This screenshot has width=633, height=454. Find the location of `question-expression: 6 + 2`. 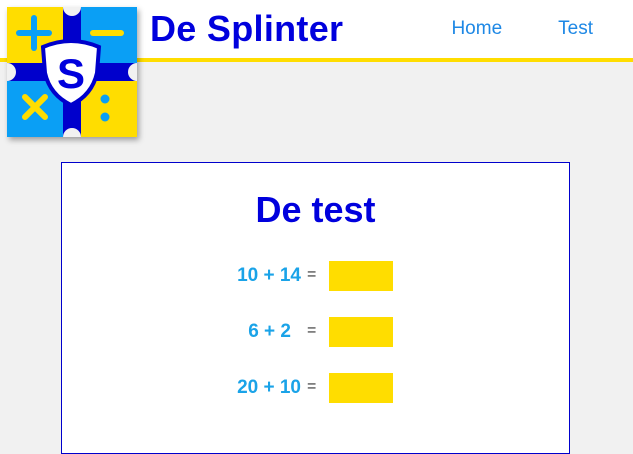

question-expression: 6 + 2 is located at coordinates (269, 331).